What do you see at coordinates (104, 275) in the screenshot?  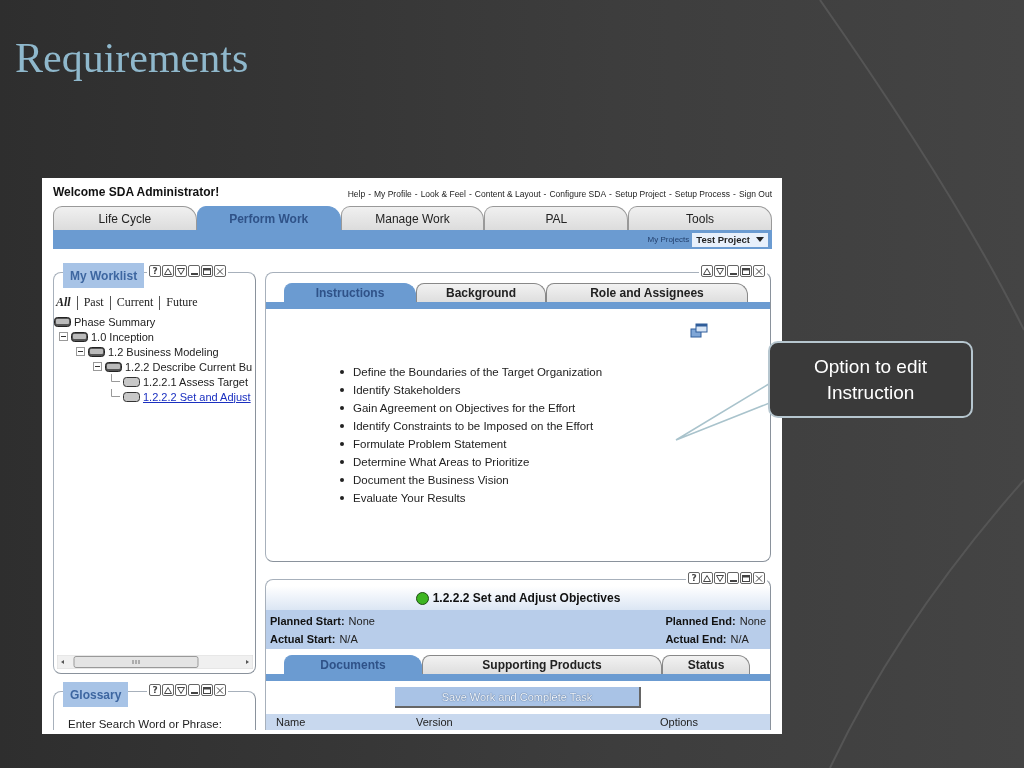 I see `panel-title: My Worklist` at bounding box center [104, 275].